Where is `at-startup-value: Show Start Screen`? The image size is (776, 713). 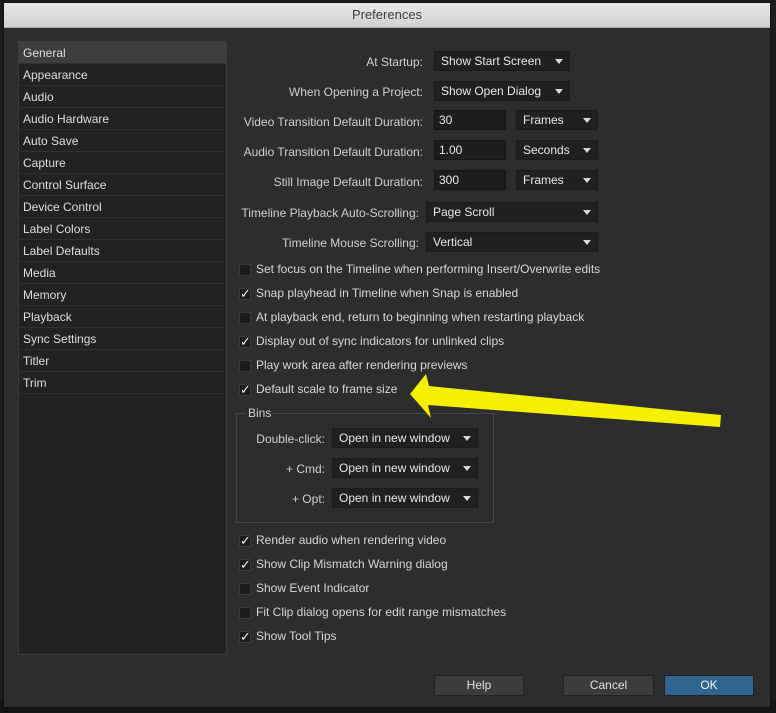
at-startup-value: Show Start Screen is located at coordinates (491, 61).